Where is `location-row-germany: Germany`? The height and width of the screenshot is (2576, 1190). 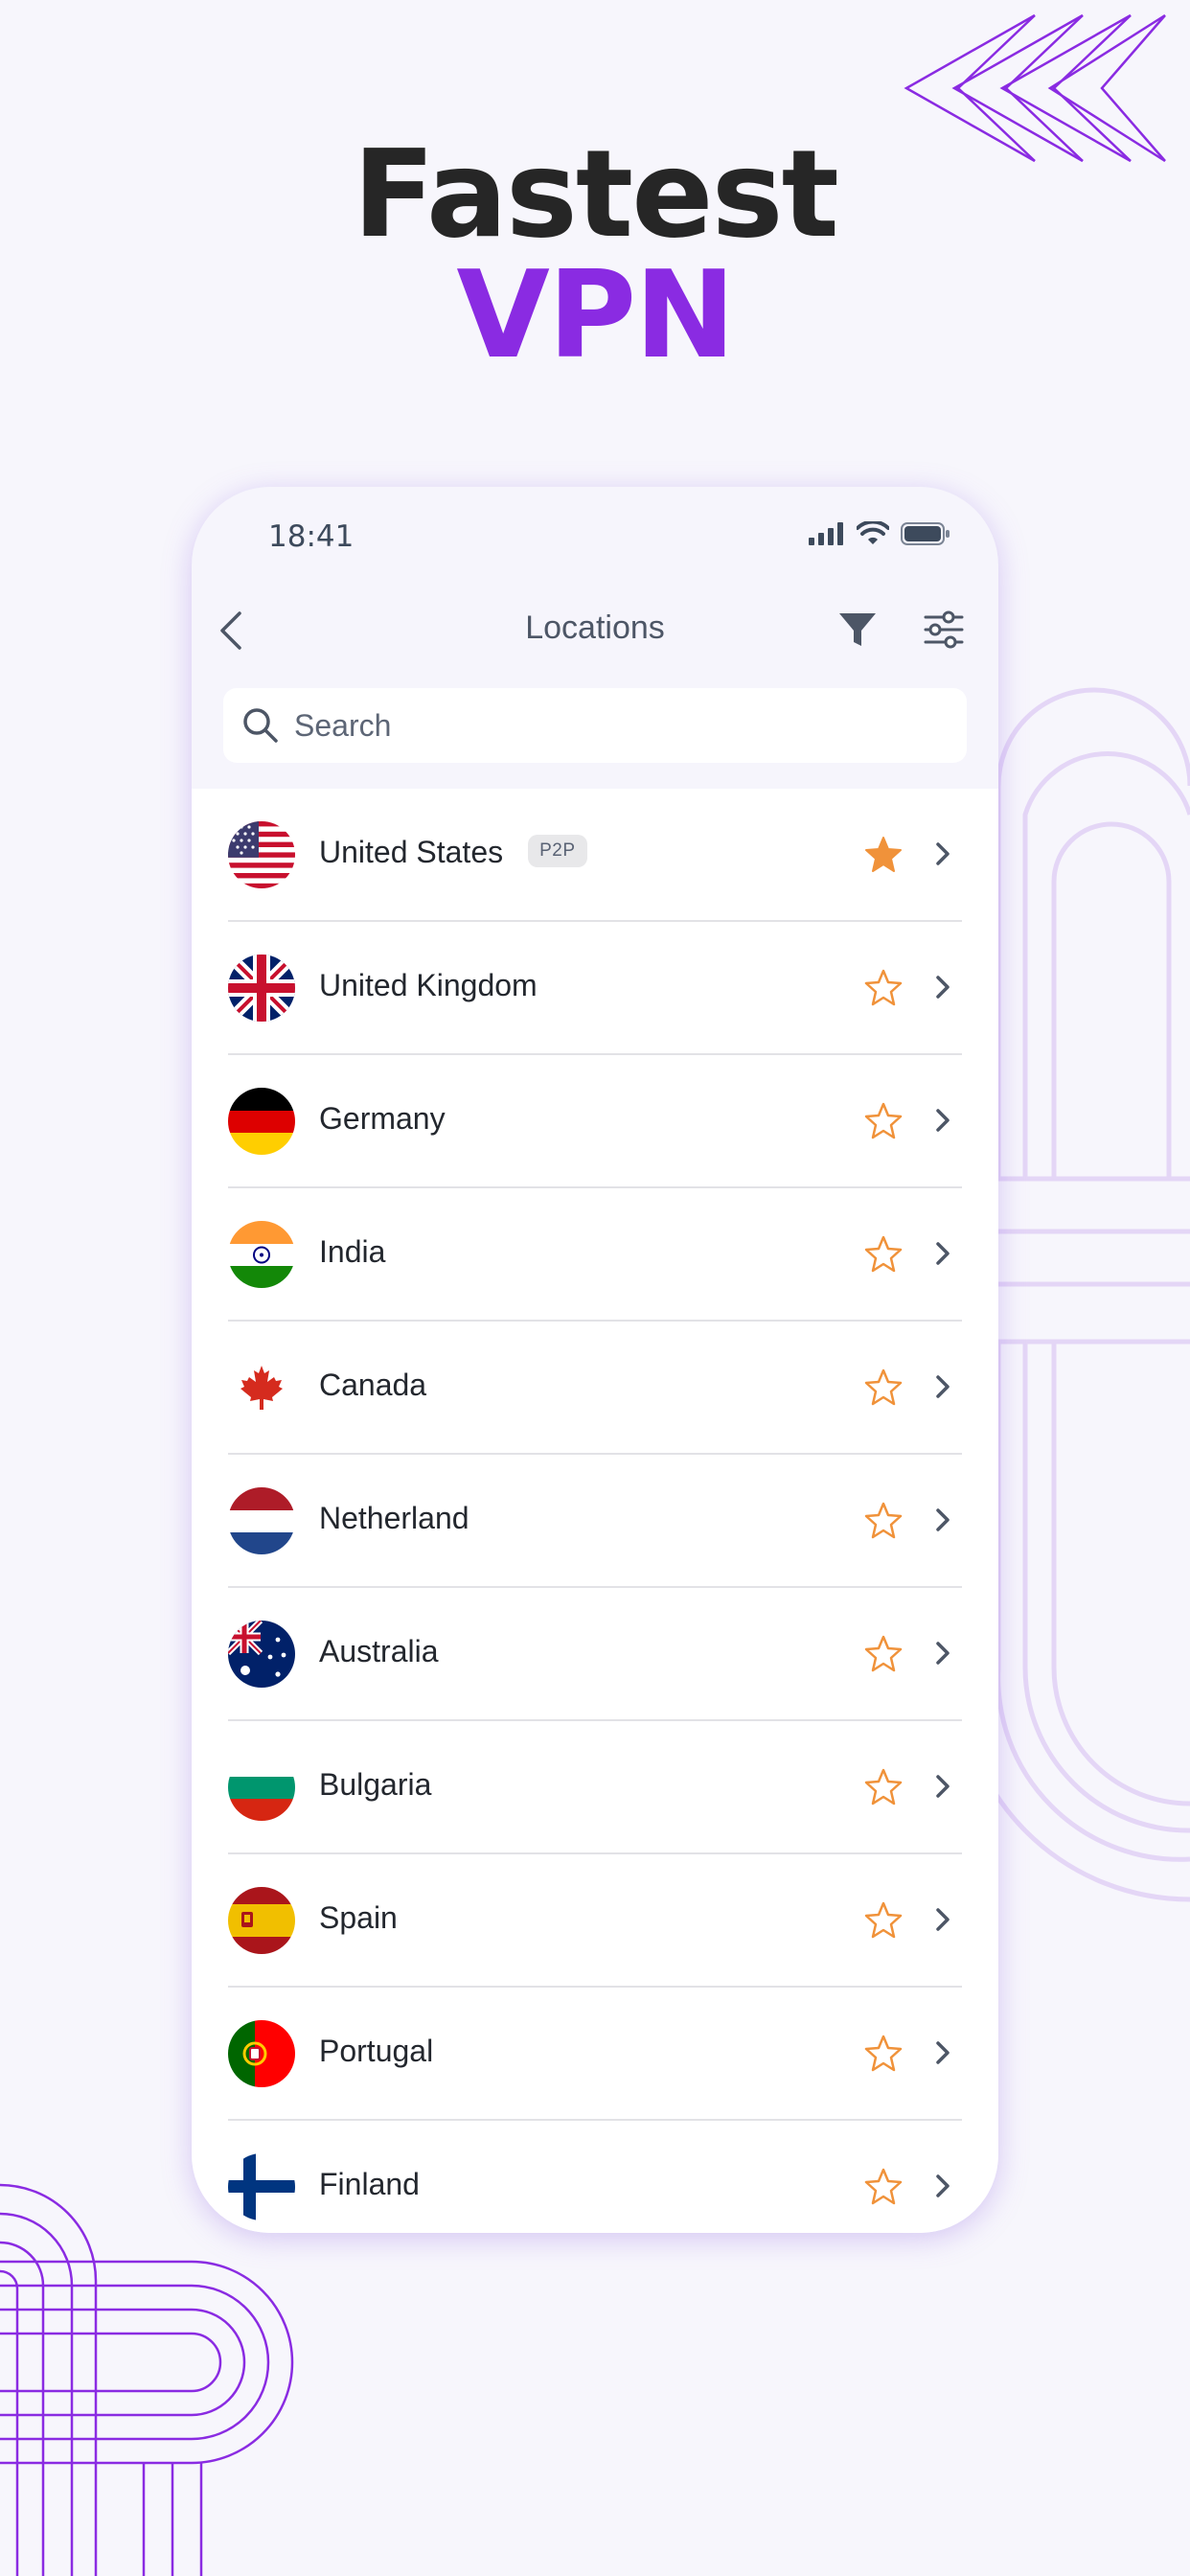 location-row-germany: Germany is located at coordinates (595, 1121).